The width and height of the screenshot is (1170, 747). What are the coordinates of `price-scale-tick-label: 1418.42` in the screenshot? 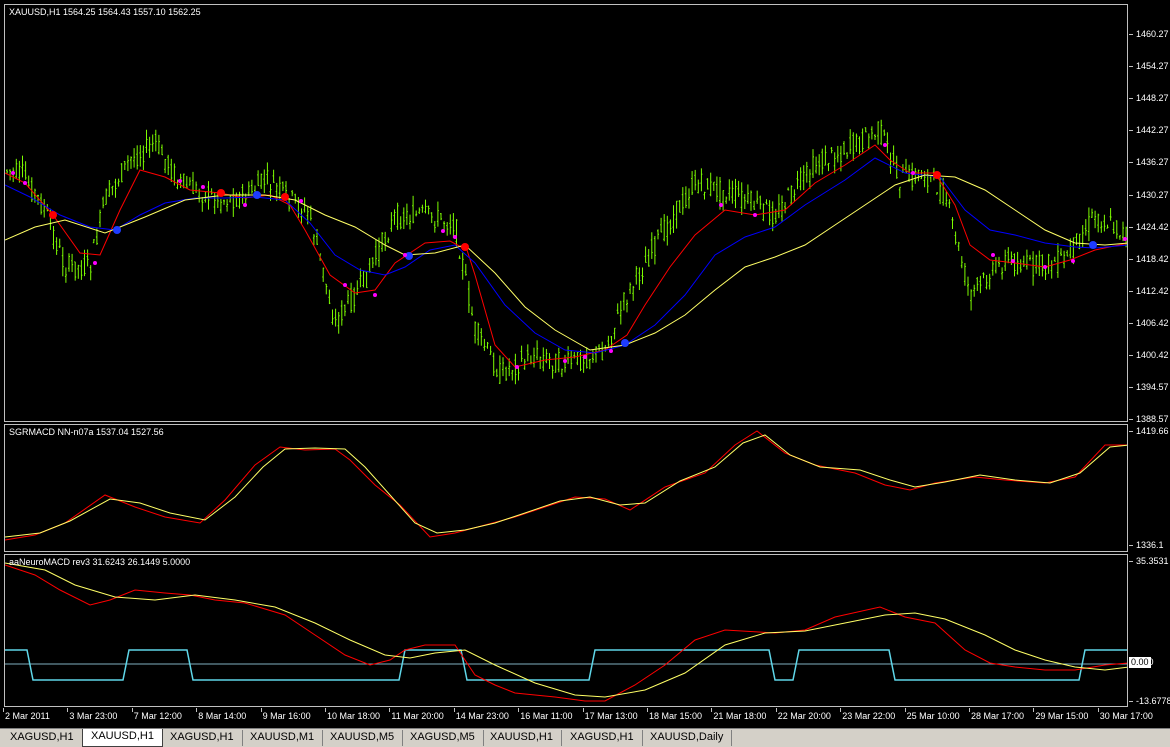 It's located at (1152, 258).